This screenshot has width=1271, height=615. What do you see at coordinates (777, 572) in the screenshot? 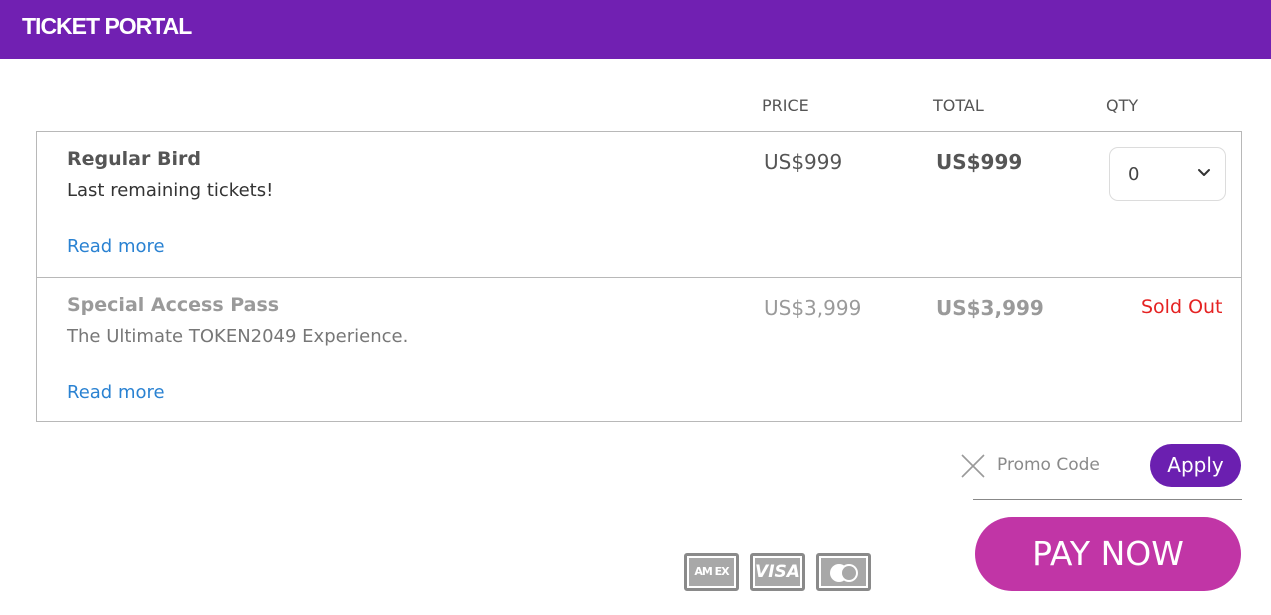
I see `visa-card-icon: VISA` at bounding box center [777, 572].